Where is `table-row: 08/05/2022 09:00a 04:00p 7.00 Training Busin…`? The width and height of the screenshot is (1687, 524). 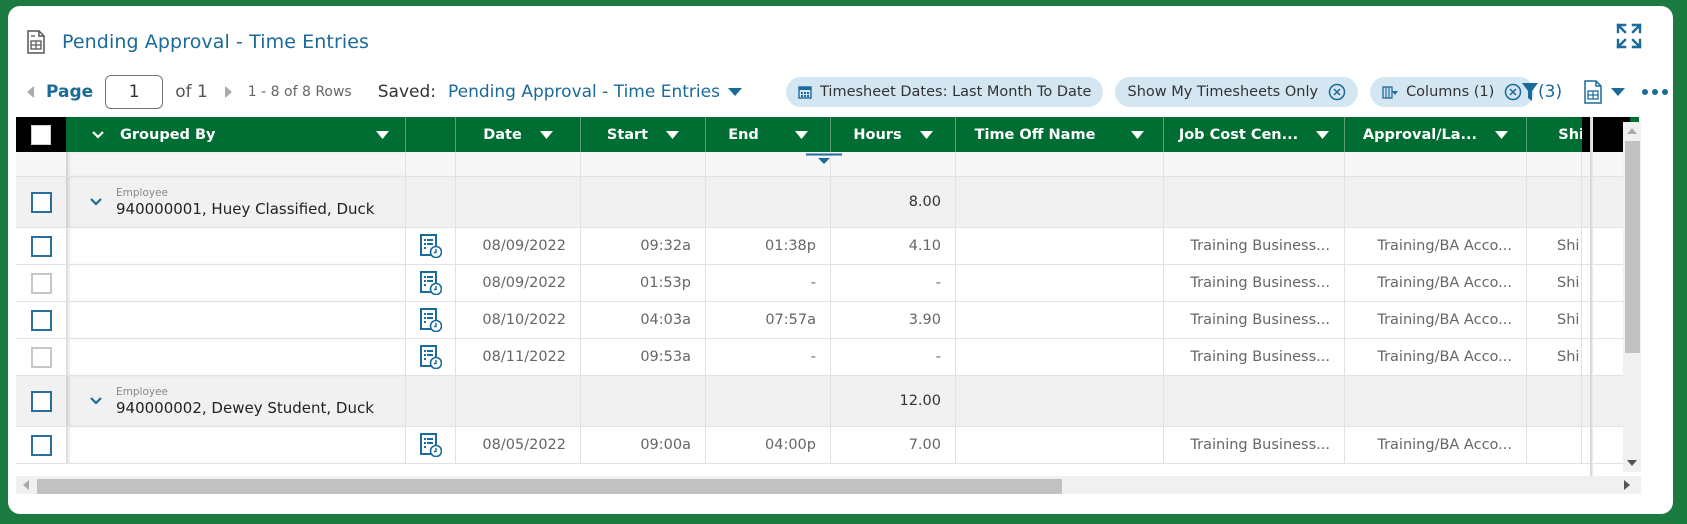
table-row: 08/05/2022 09:00a 04:00p 7.00 Training Busin… is located at coordinates (827, 445).